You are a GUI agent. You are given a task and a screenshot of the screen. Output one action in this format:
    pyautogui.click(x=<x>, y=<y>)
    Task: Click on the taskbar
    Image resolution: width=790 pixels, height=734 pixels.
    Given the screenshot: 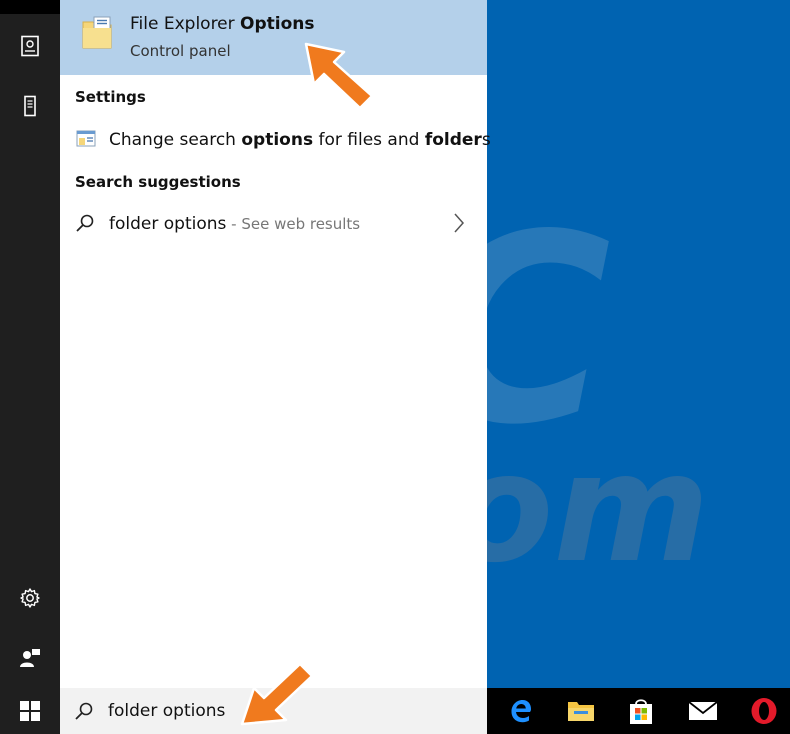 What is the action you would take?
    pyautogui.click(x=638, y=711)
    